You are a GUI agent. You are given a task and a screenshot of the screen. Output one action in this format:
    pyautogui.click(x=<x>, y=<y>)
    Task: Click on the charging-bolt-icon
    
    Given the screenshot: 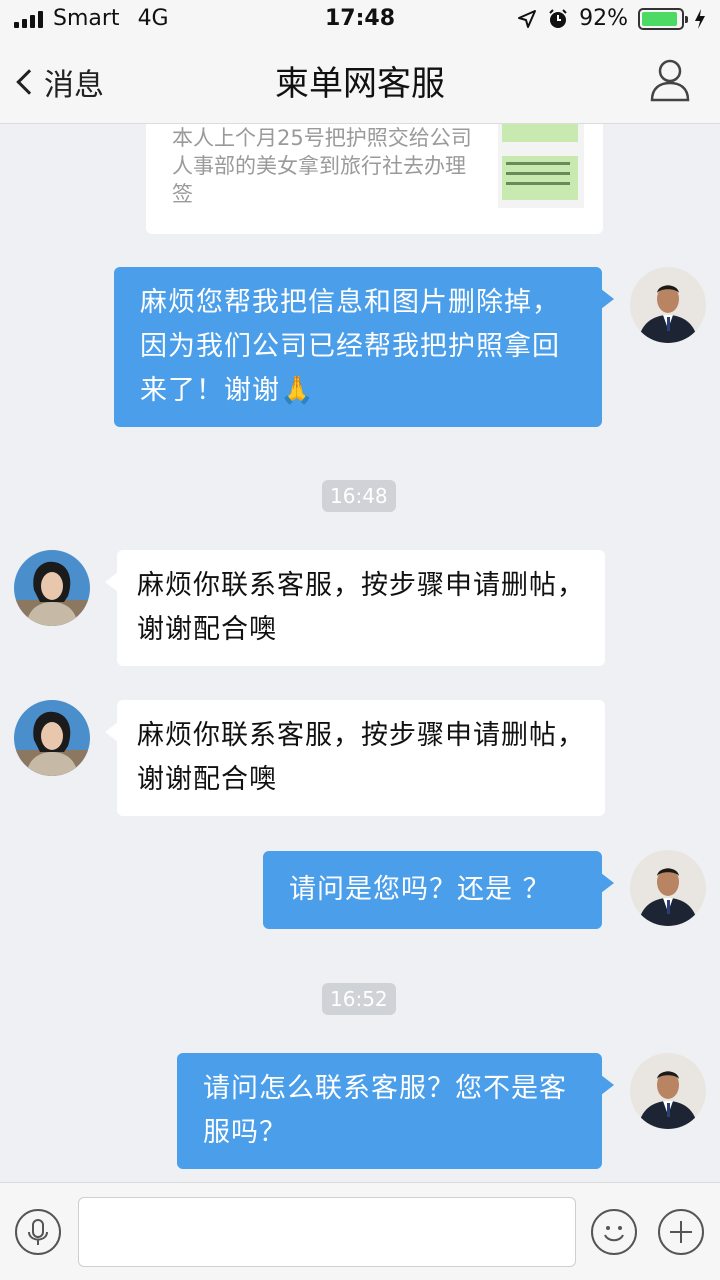 What is the action you would take?
    pyautogui.click(x=700, y=18)
    